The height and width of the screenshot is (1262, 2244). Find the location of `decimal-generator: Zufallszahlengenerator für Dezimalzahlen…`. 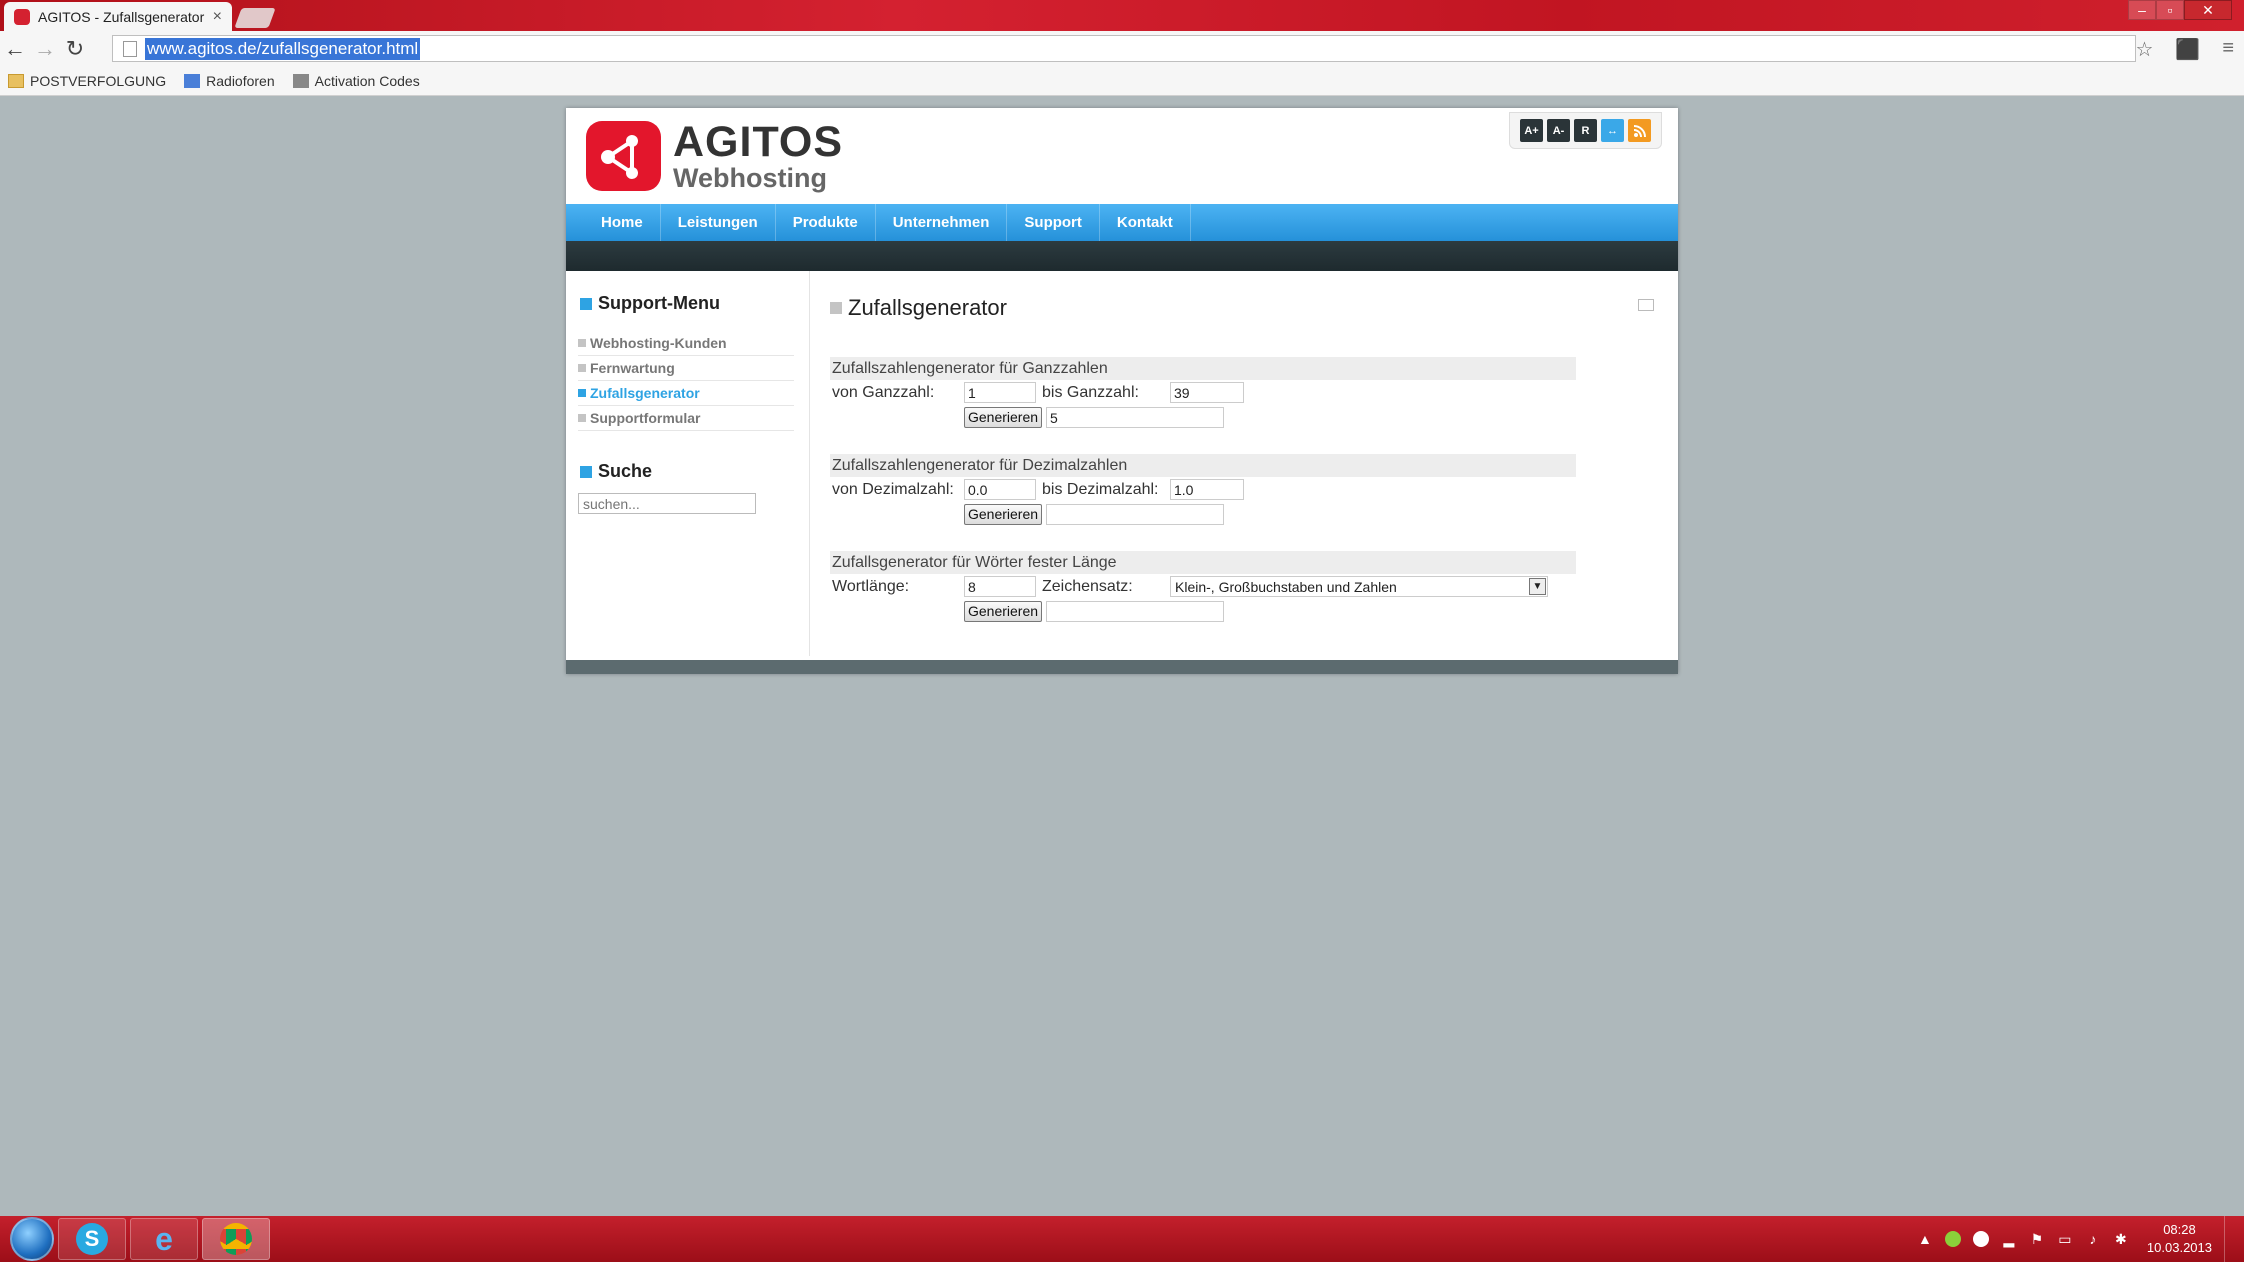

decimal-generator: Zufallszahlengenerator für Dezimalzahlen… is located at coordinates (1203, 490).